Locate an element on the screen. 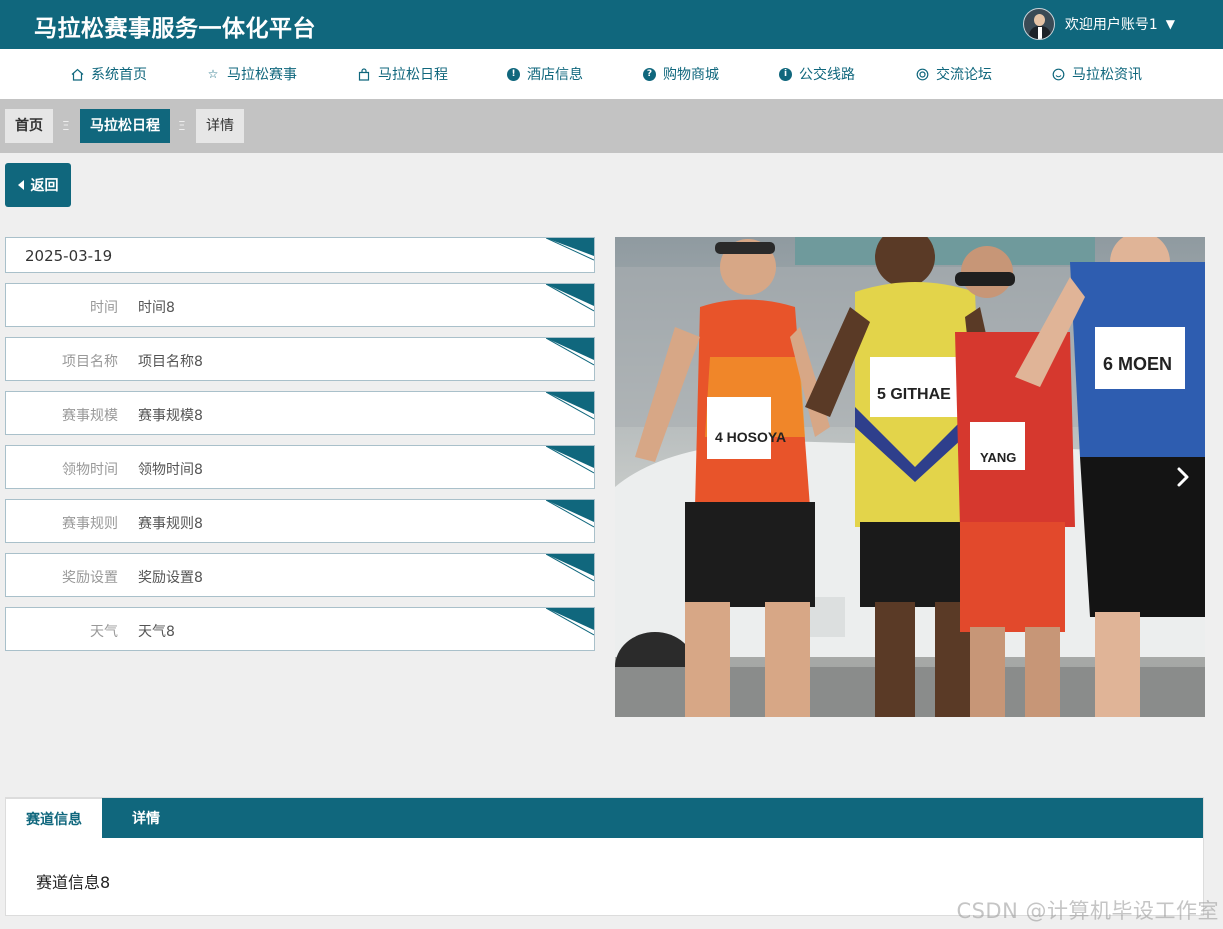 The image size is (1223, 929). nav-label: 购物商城 is located at coordinates (691, 75).